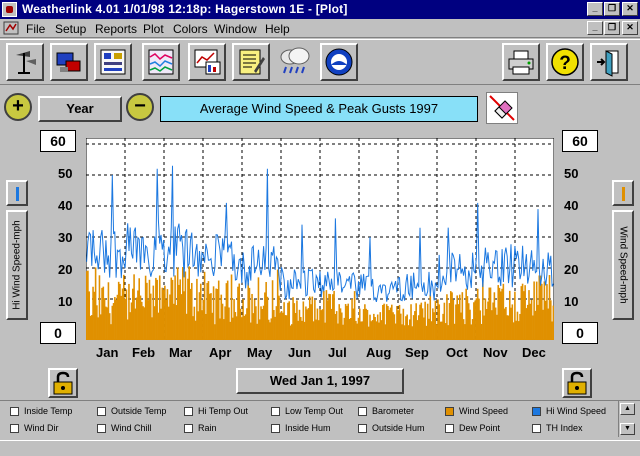 This screenshot has width=640, height=456. What do you see at coordinates (630, 9) in the screenshot?
I see `close-button: ✕` at bounding box center [630, 9].